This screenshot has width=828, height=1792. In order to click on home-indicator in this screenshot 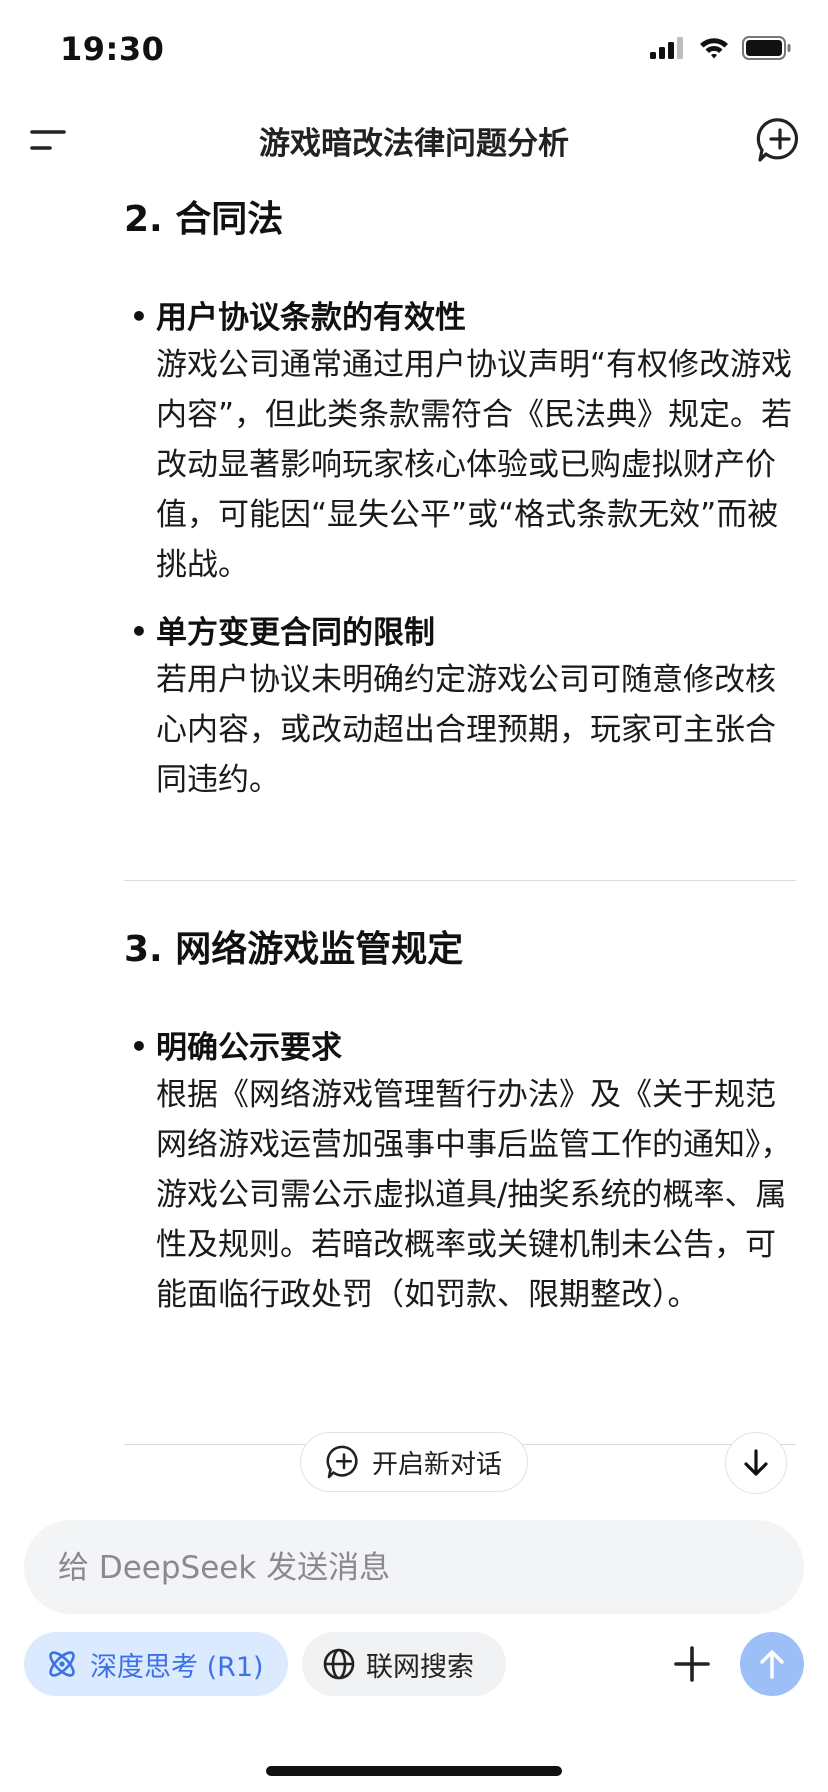, I will do `click(414, 1771)`.